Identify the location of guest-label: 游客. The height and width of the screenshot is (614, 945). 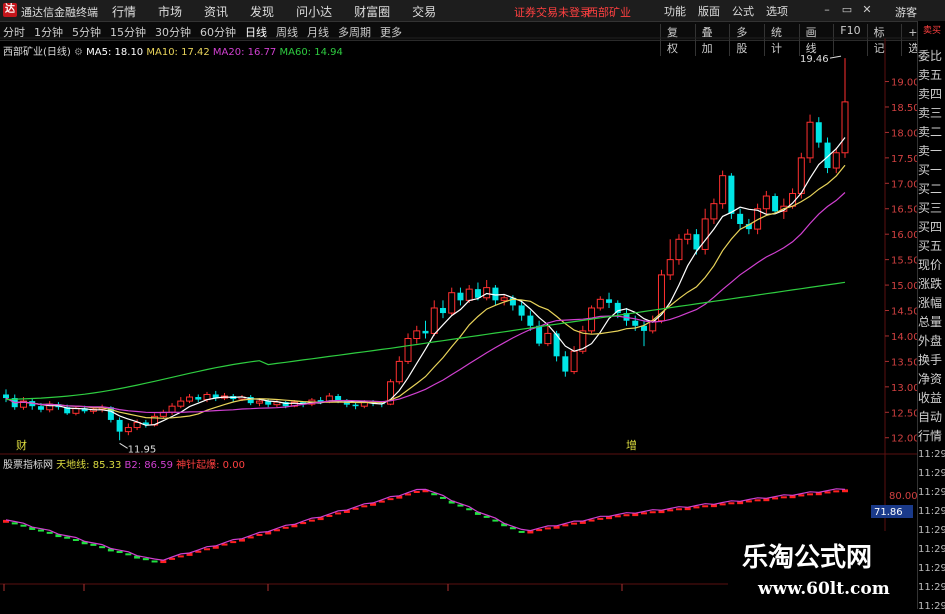
(906, 12).